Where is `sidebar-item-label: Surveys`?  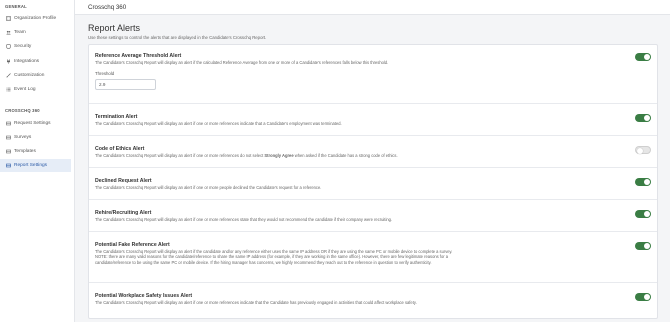
sidebar-item-label: Surveys is located at coordinates (23, 137).